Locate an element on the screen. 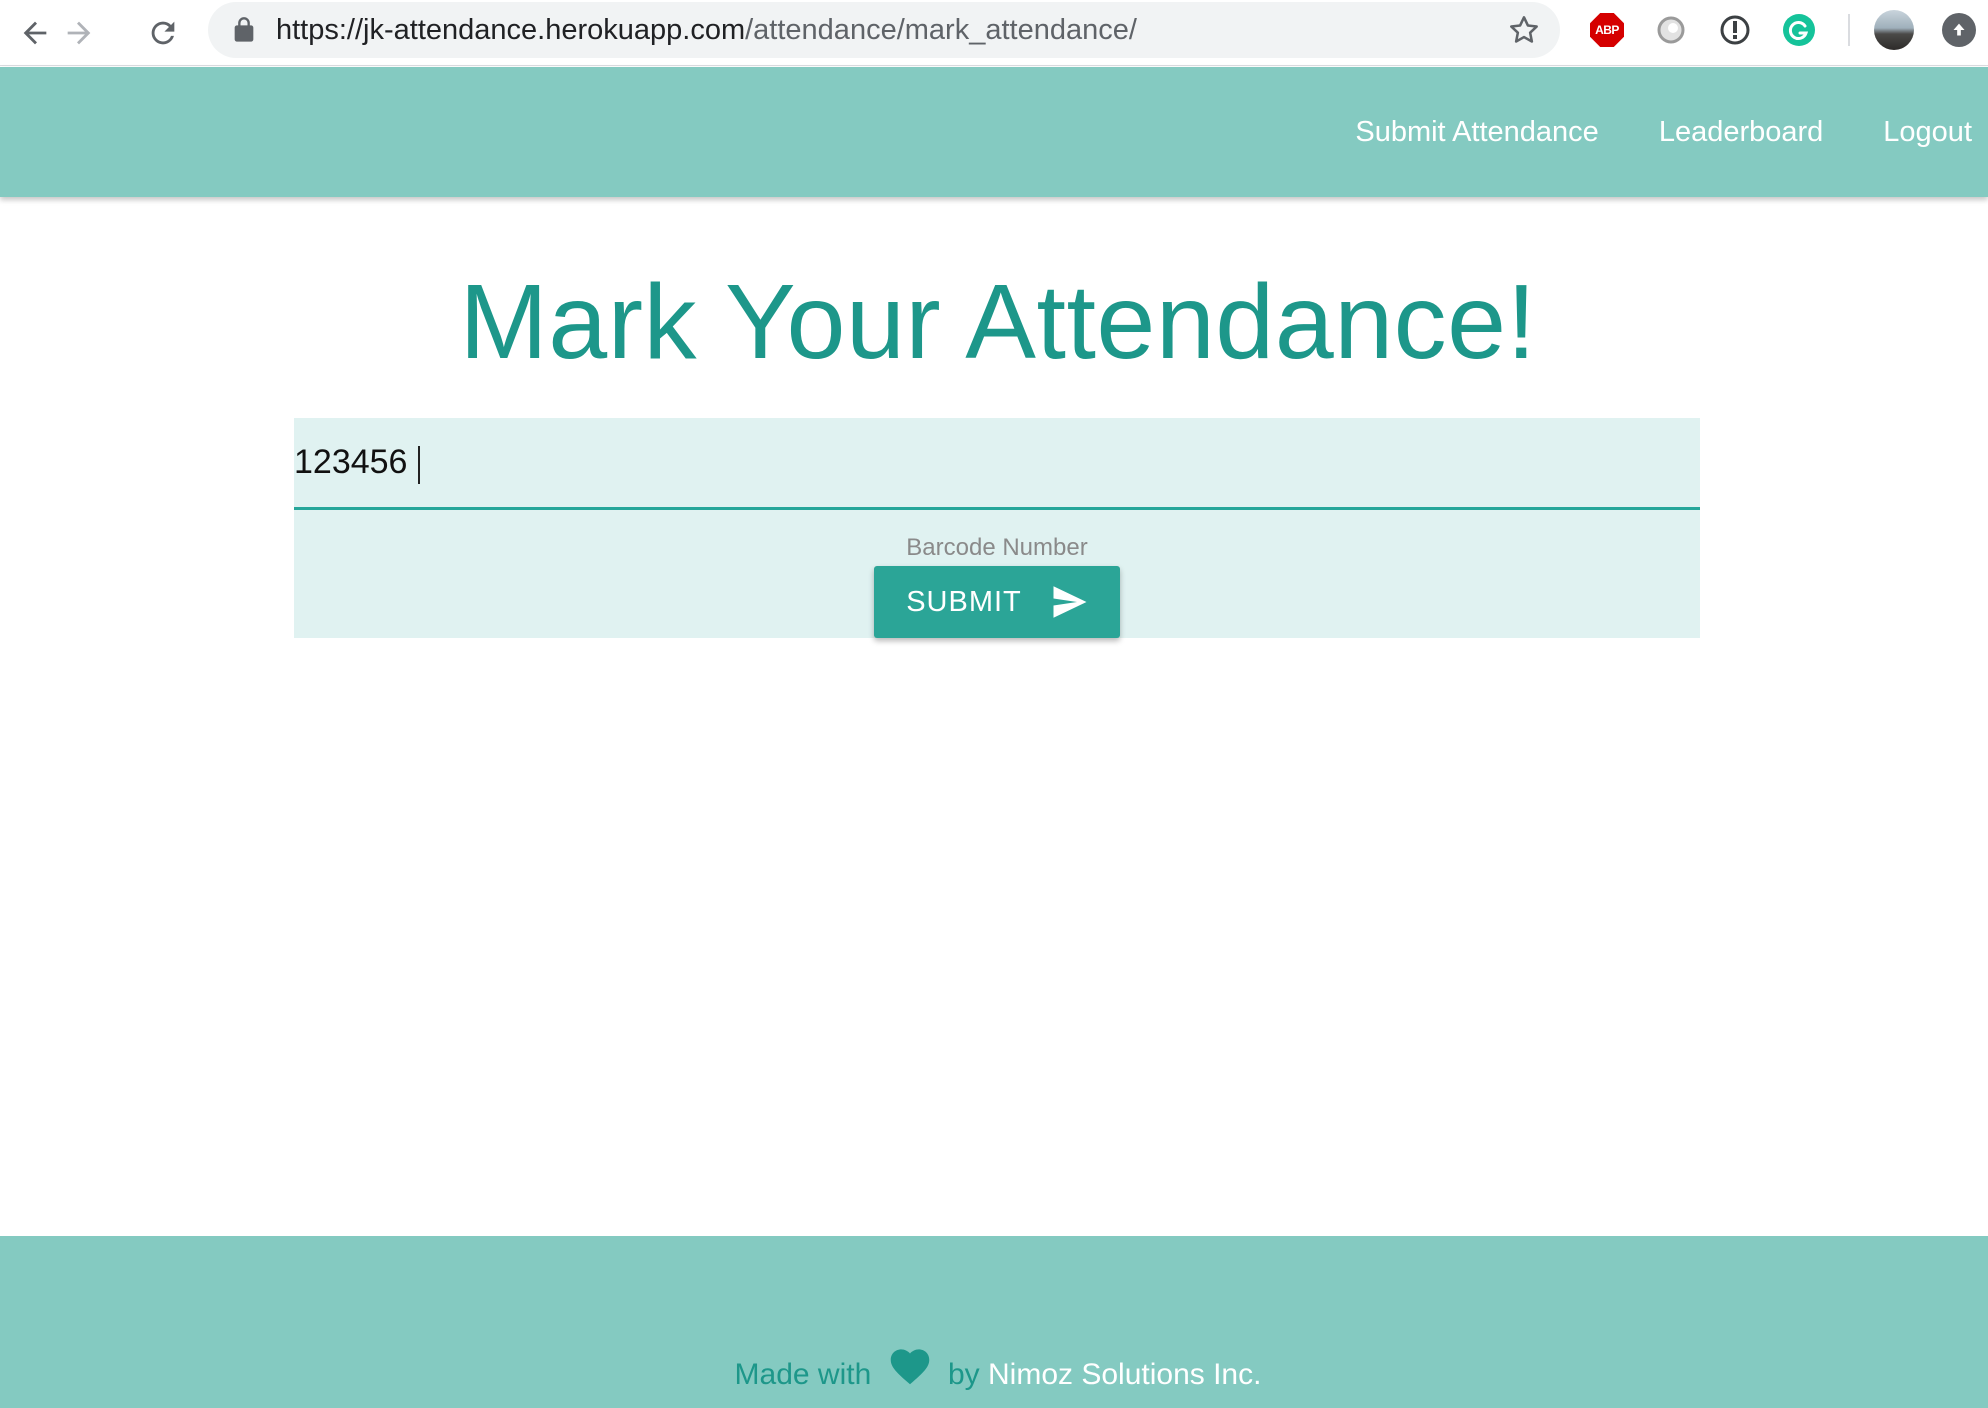 Image resolution: width=1988 pixels, height=1408 pixels. barcode-label: Barcode Number is located at coordinates (997, 547).